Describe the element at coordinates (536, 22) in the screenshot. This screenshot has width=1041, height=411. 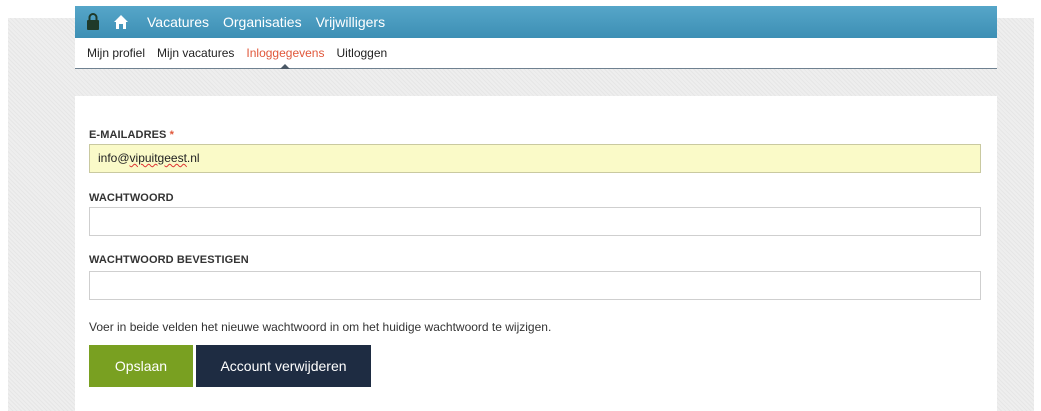
I see `top-navigation: Vacatures Organisaties Vrijwilligers` at that location.